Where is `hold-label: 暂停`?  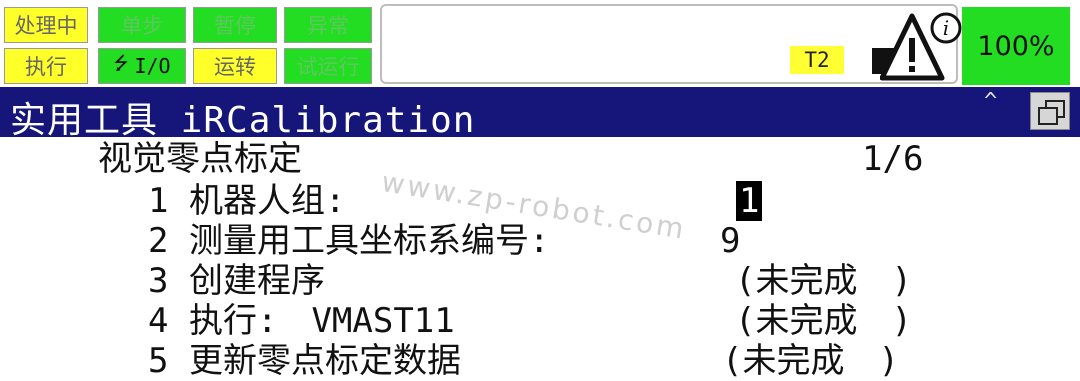
hold-label: 暂停 is located at coordinates (235, 26).